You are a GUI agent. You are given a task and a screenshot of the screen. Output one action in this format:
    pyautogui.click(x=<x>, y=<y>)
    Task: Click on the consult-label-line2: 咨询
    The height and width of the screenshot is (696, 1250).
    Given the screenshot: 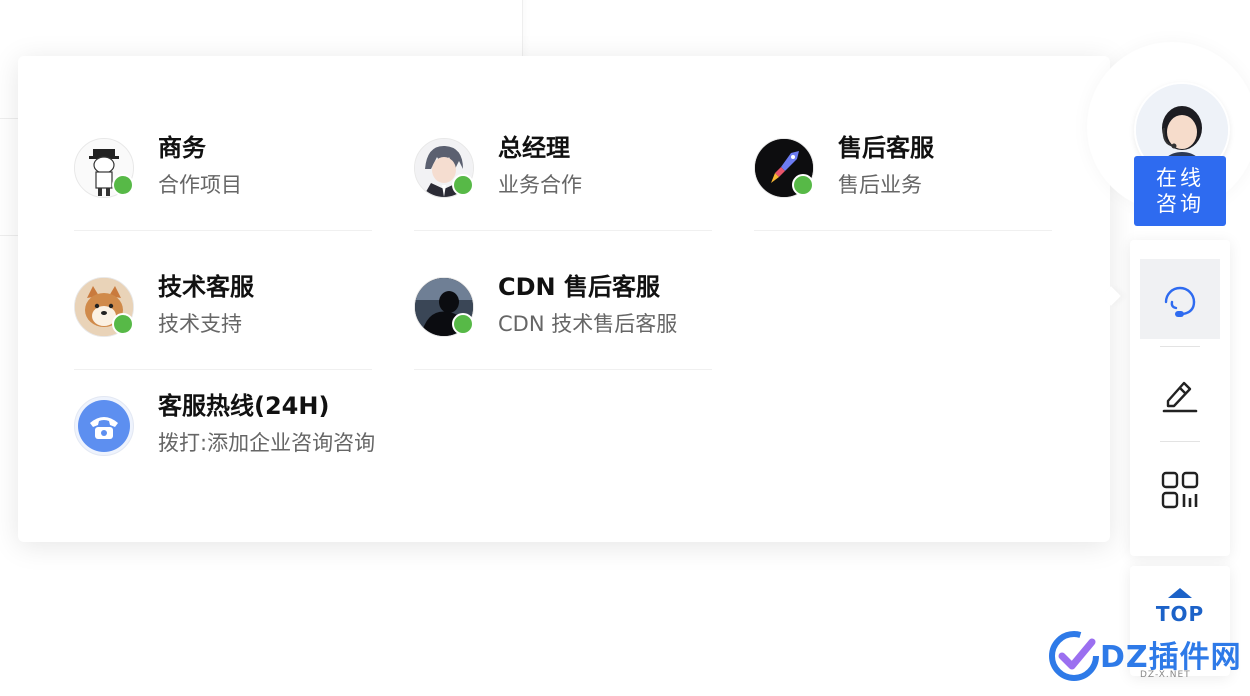 What is the action you would take?
    pyautogui.click(x=1180, y=204)
    